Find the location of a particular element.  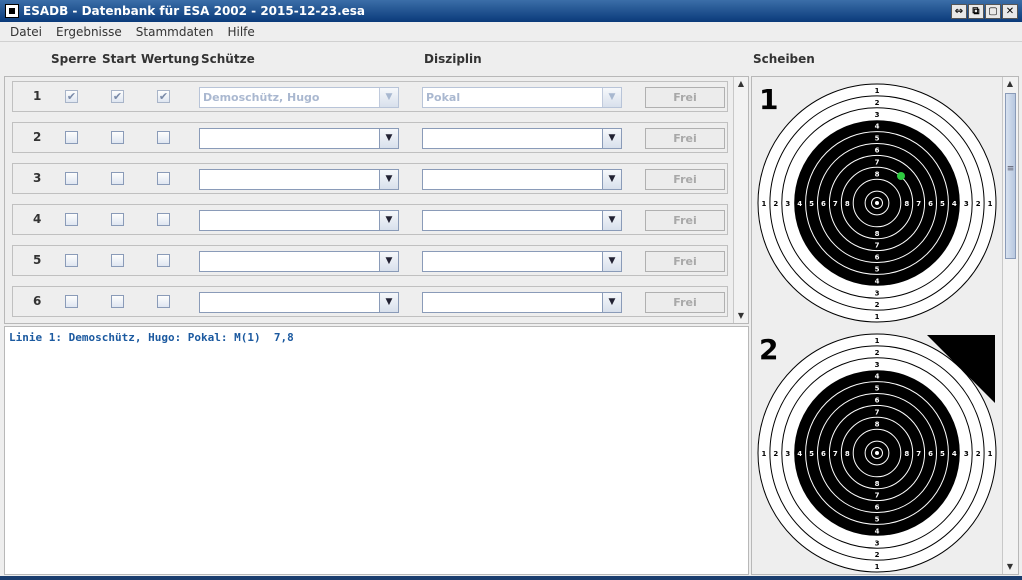

schuetze-value: Demoschütz, Hugo is located at coordinates (261, 97).